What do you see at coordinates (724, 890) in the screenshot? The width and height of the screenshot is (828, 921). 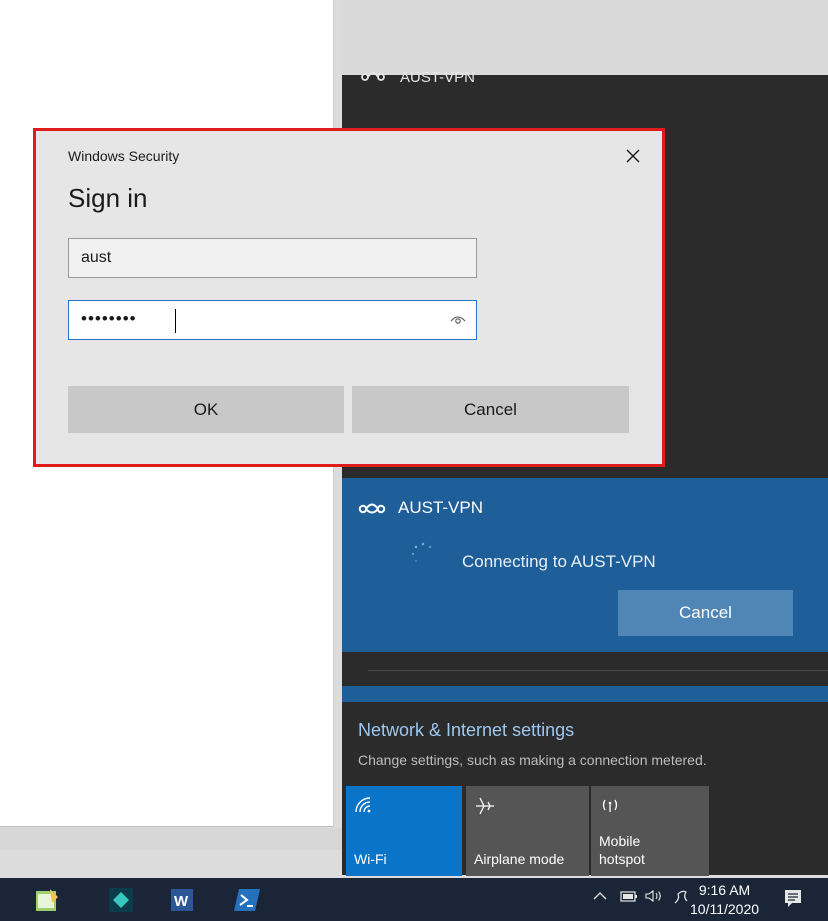 I see `clock-time: 9:16 AM` at bounding box center [724, 890].